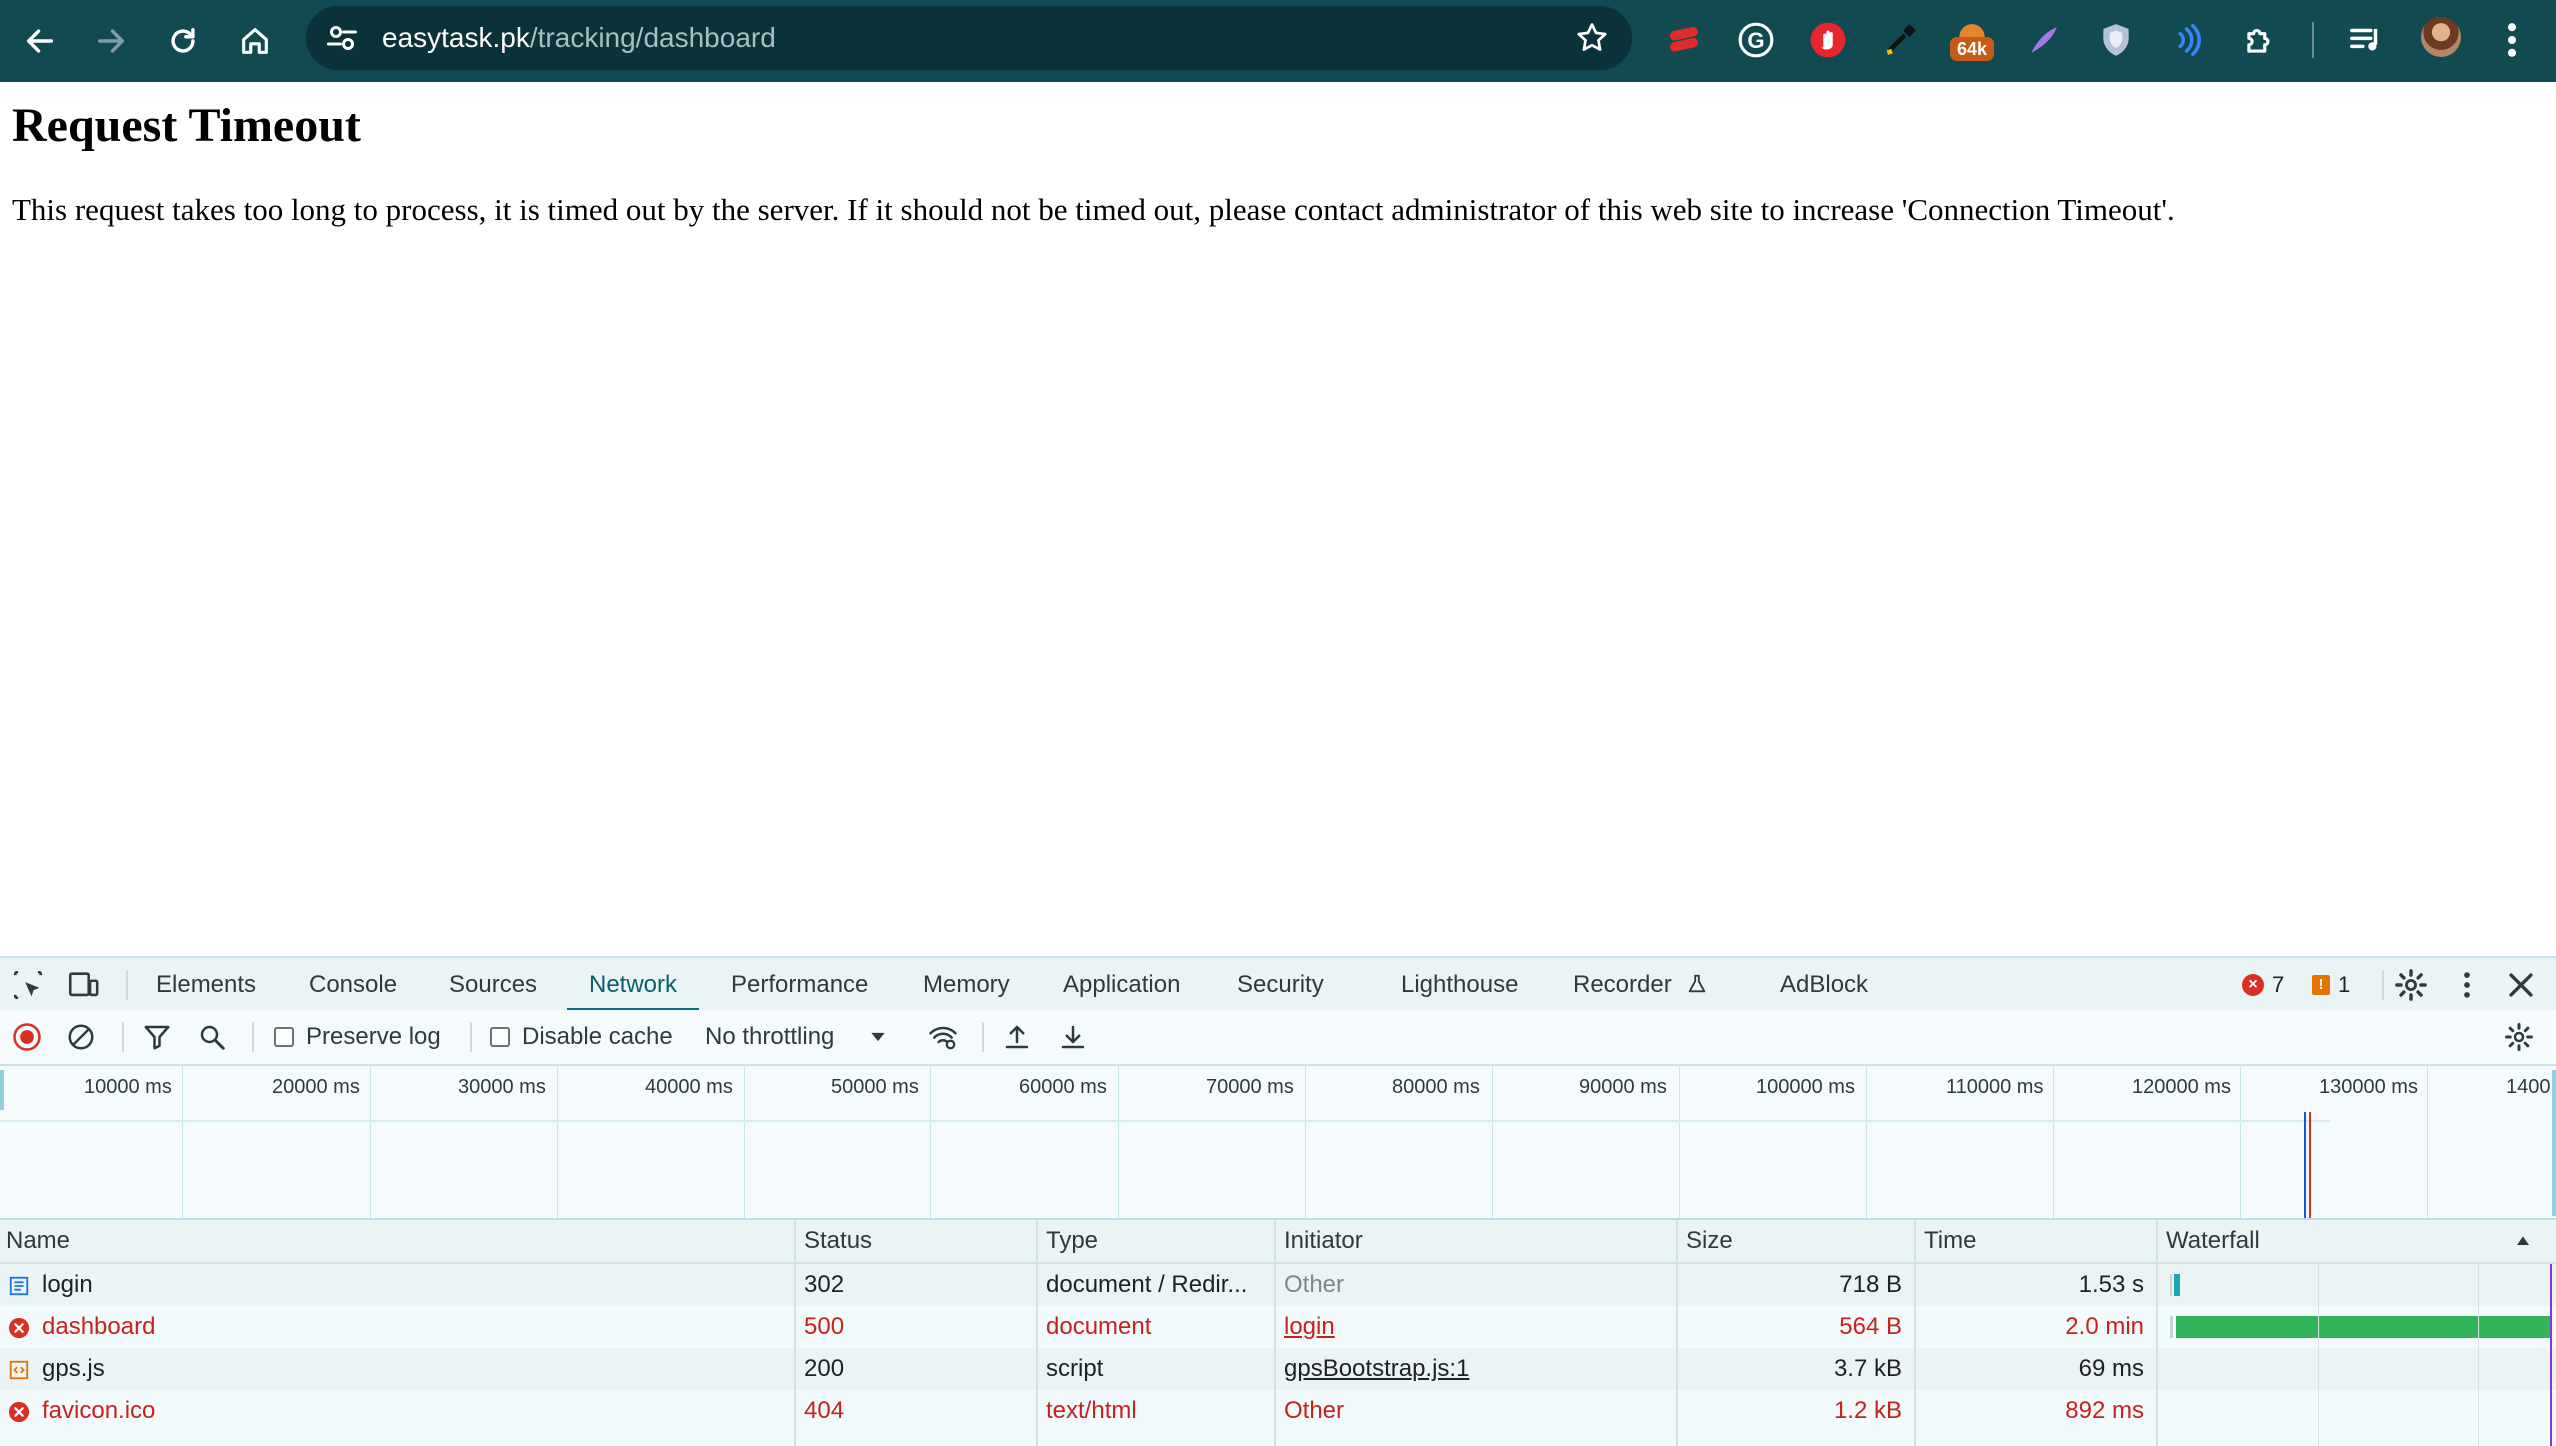 The height and width of the screenshot is (1446, 2556). I want to click on tab-adblock: AdBlock, so click(1824, 984).